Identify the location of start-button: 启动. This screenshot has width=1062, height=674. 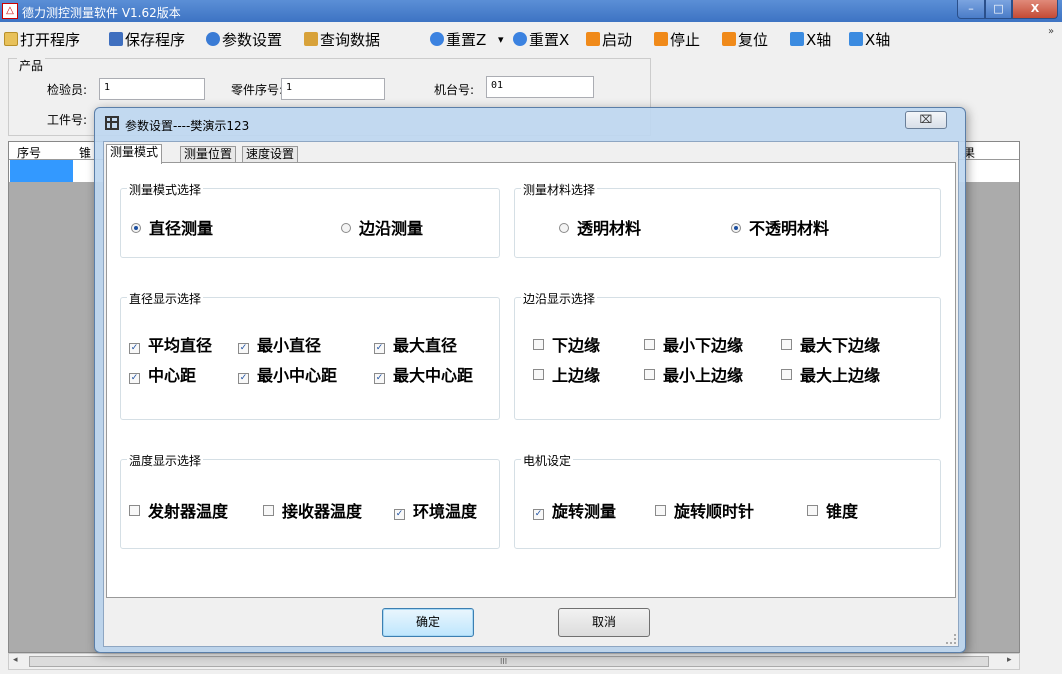
(609, 40).